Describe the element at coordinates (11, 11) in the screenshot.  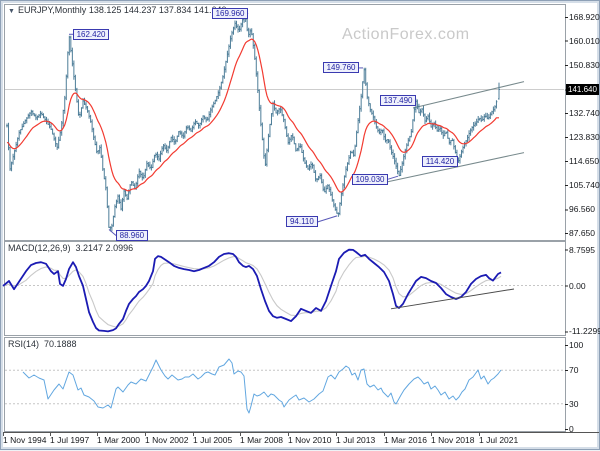
I see `collapse-icon: ▼` at that location.